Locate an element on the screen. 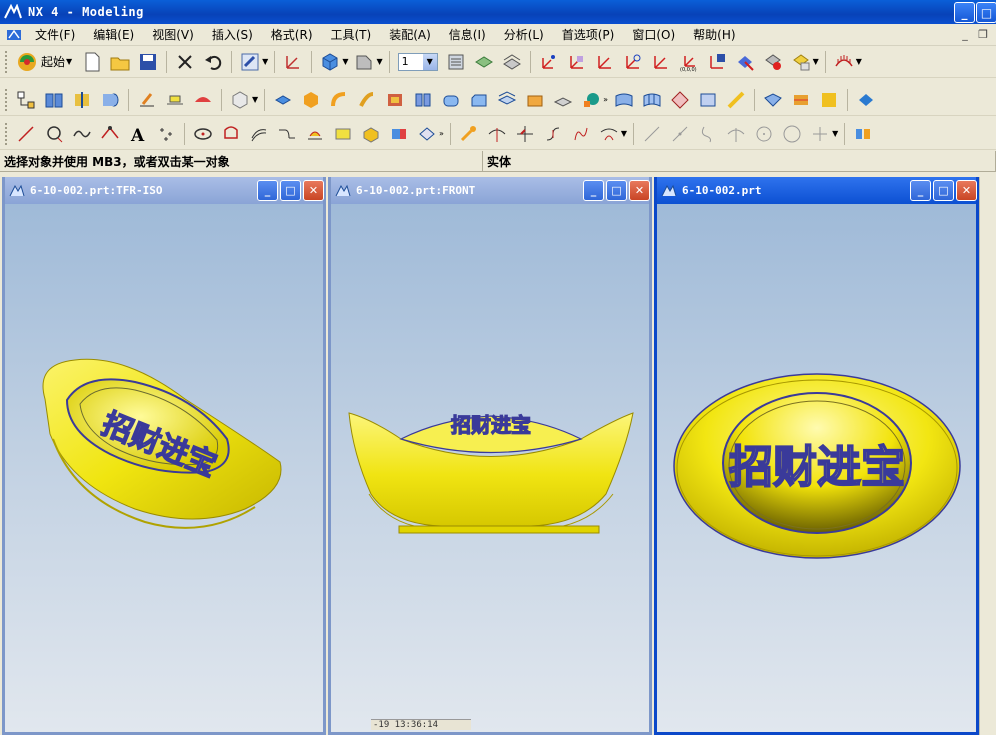  polygon-icon is located at coordinates (231, 134).